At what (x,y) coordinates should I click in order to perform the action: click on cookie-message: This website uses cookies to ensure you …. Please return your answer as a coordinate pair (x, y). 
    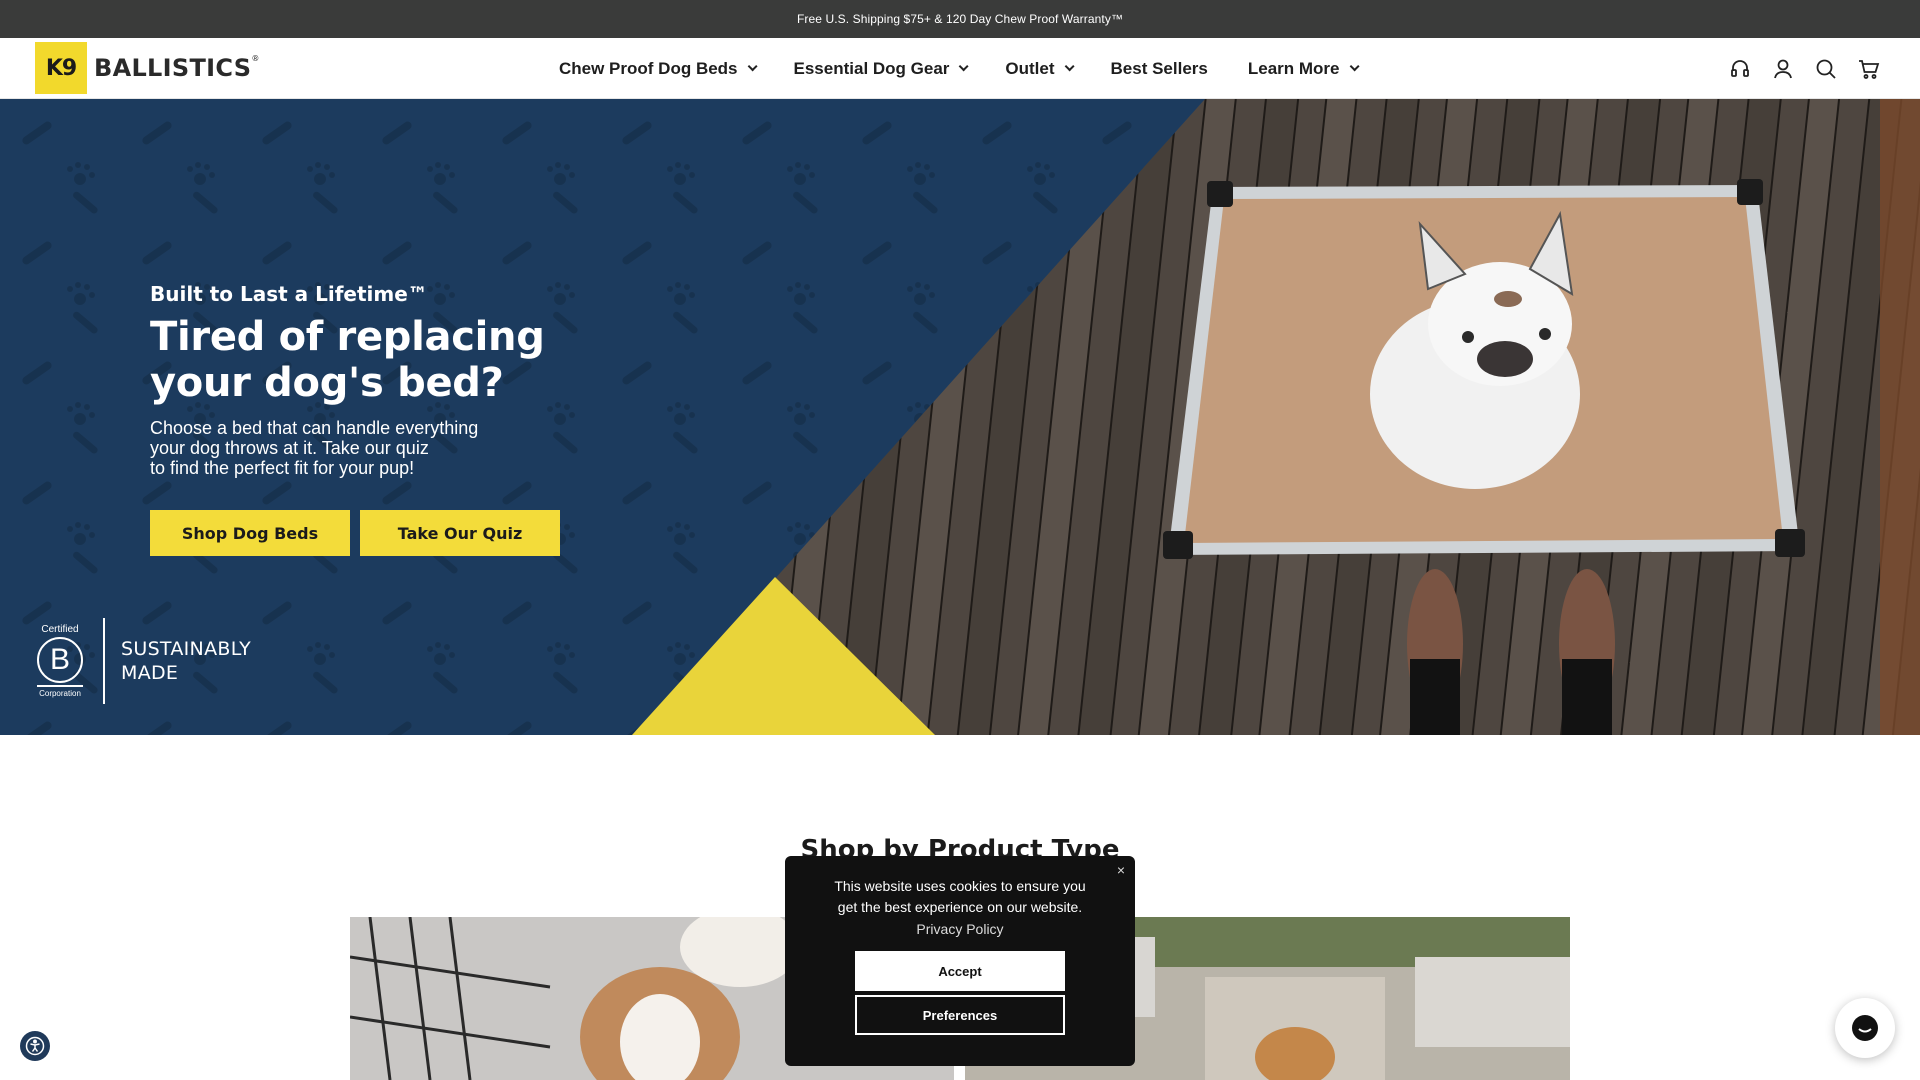
    Looking at the image, I should click on (960, 896).